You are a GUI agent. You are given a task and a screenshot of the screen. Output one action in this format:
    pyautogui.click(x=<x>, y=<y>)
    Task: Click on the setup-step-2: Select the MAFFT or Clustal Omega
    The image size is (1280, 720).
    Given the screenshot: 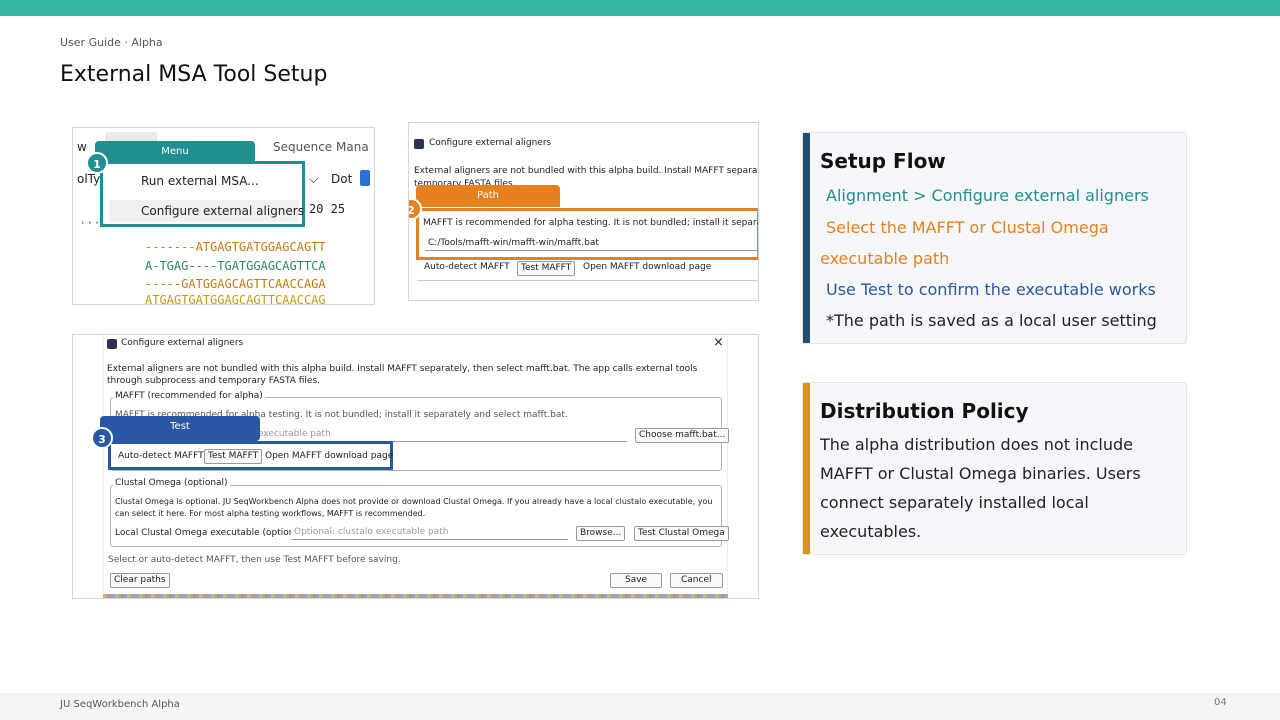 What is the action you would take?
    pyautogui.click(x=967, y=227)
    